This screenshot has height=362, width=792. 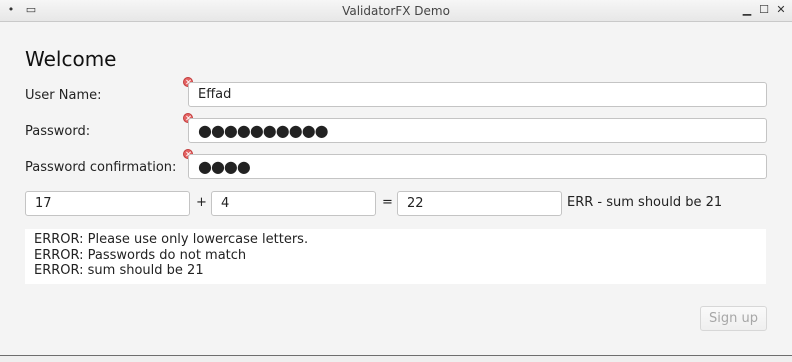 What do you see at coordinates (781, 10) in the screenshot?
I see `close-icon: ✕` at bounding box center [781, 10].